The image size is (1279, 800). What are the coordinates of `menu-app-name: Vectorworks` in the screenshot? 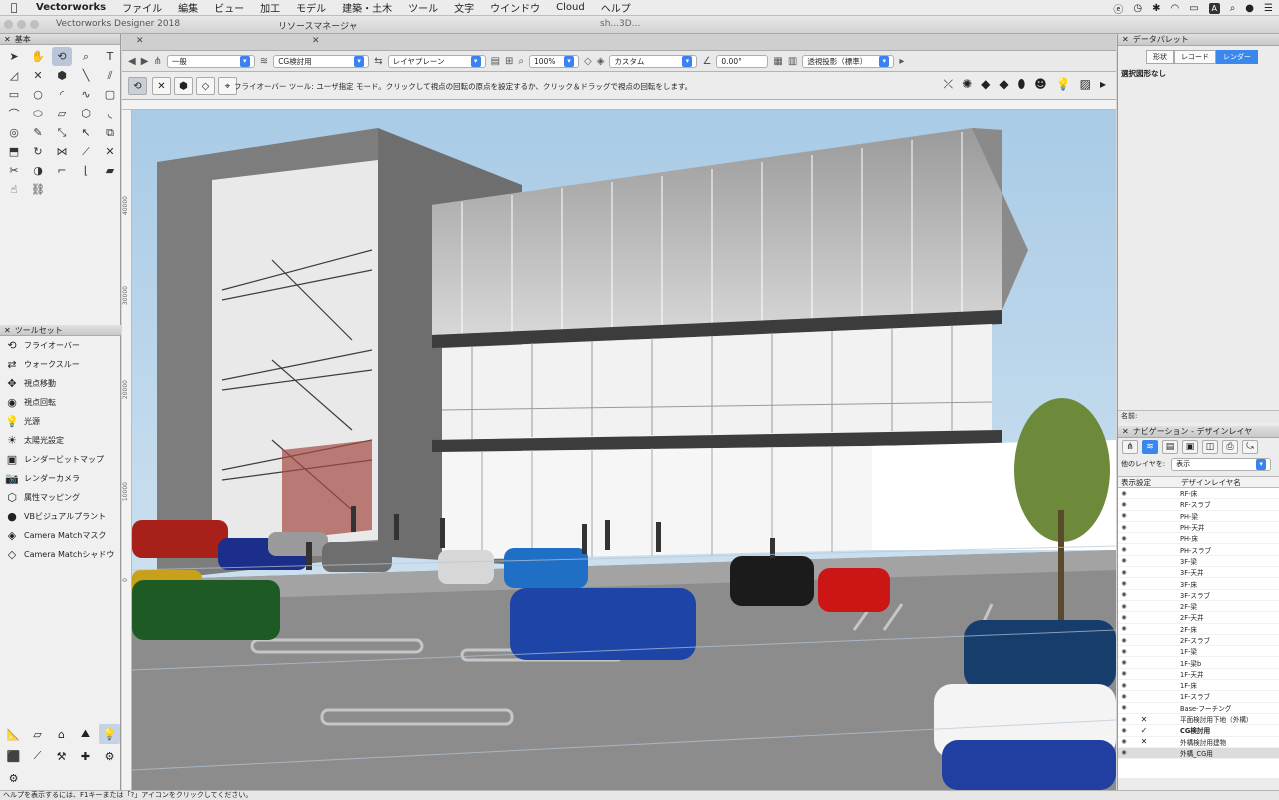 It's located at (71, 7).